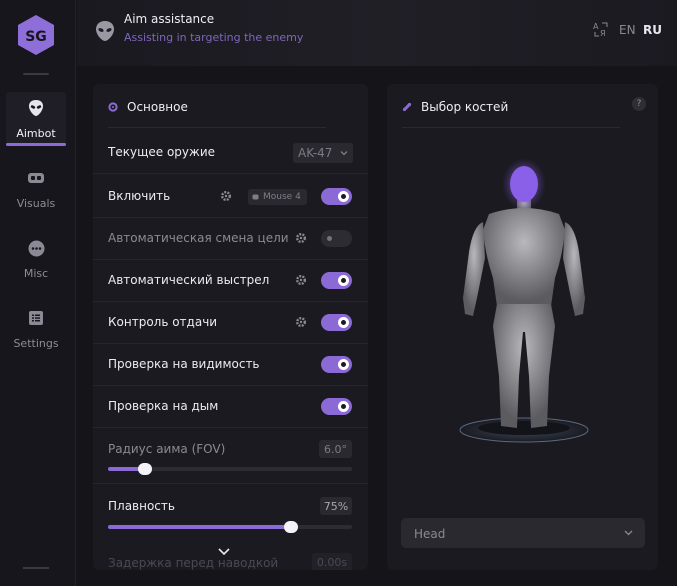  Describe the element at coordinates (167, 449) in the screenshot. I see `fov-label: Радиус аима (FOV)` at that location.